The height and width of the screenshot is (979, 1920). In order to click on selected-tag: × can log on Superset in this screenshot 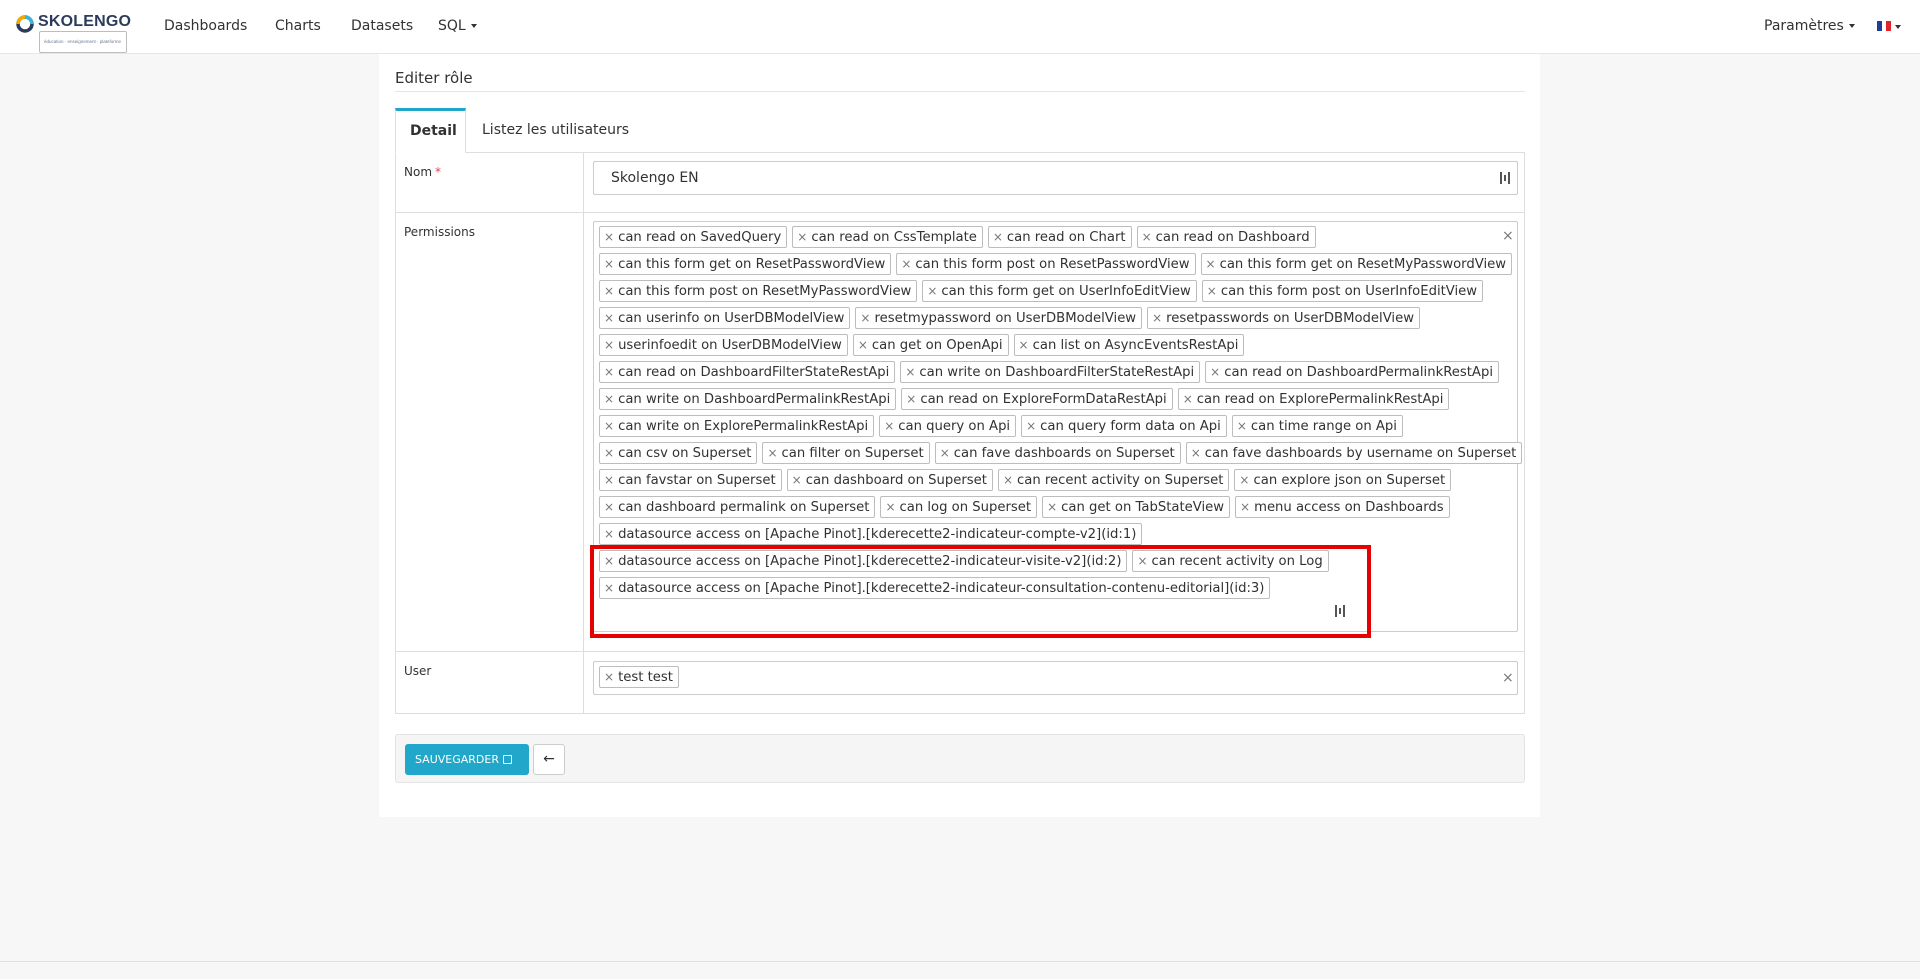, I will do `click(959, 507)`.